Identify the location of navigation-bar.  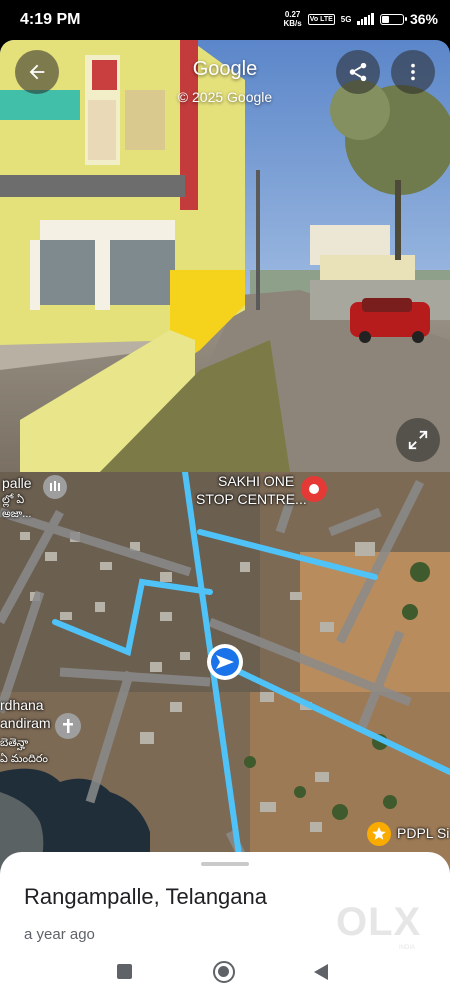
(225, 976).